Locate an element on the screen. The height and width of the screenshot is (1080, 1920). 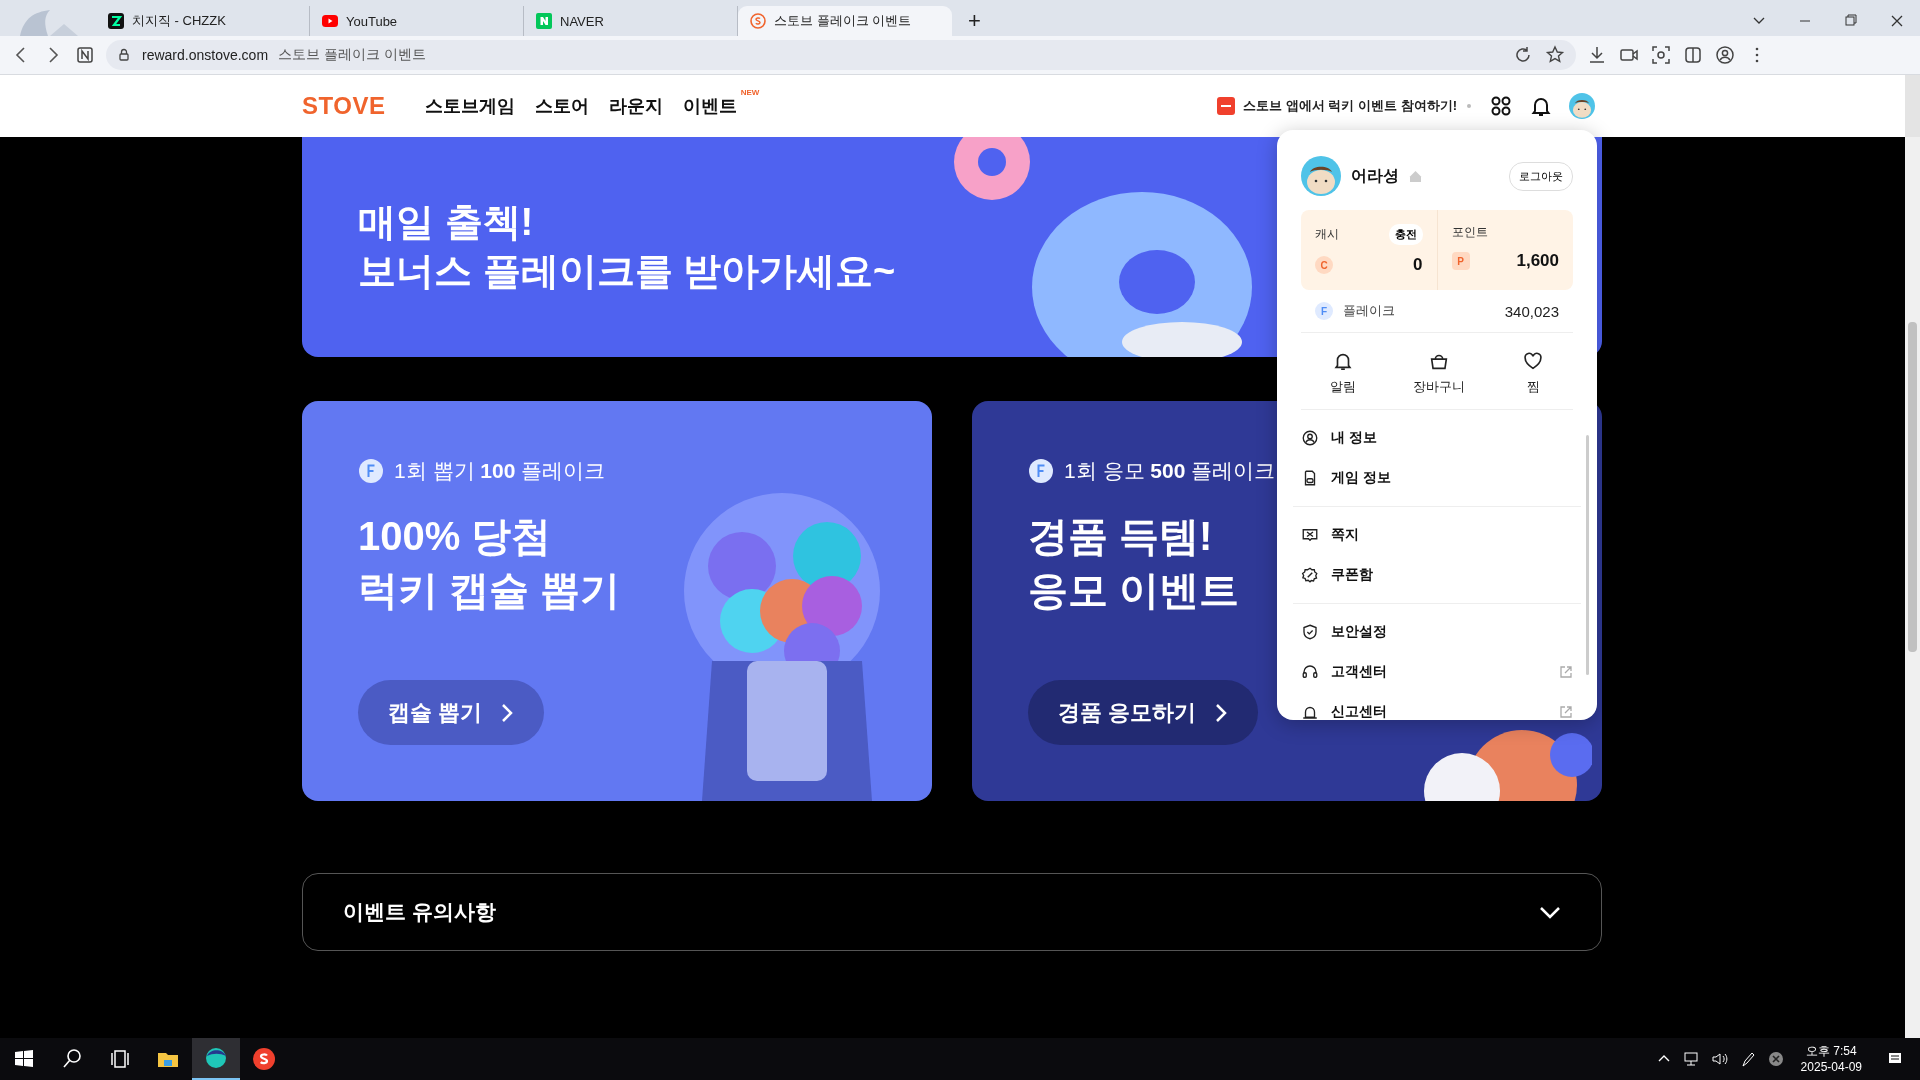
n-logo-icon is located at coordinates (544, 21).